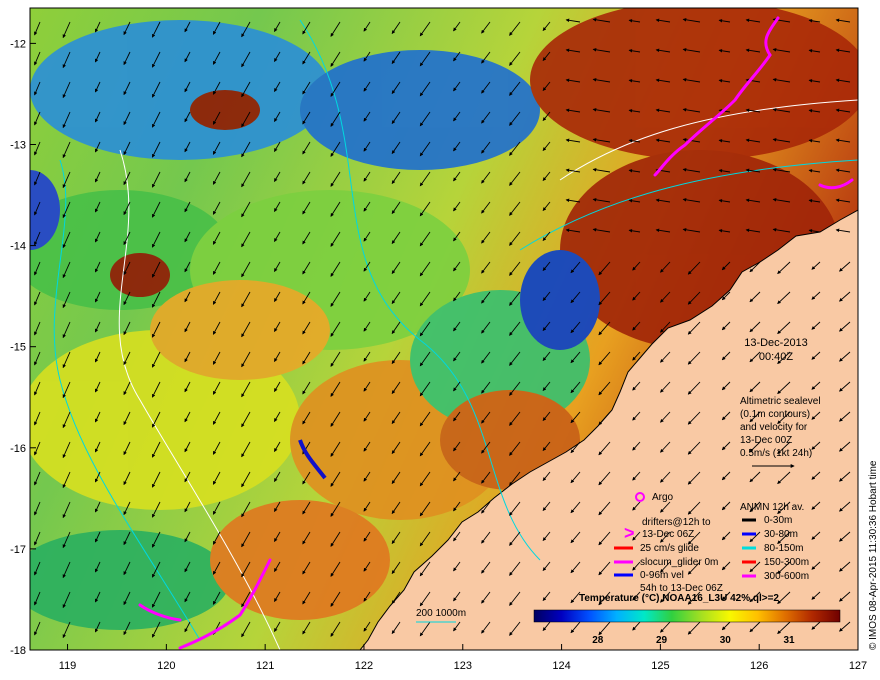 The width and height of the screenshot is (880, 680). Describe the element at coordinates (629, 533) in the screenshot. I see `drifter-chevron-icon: >` at that location.